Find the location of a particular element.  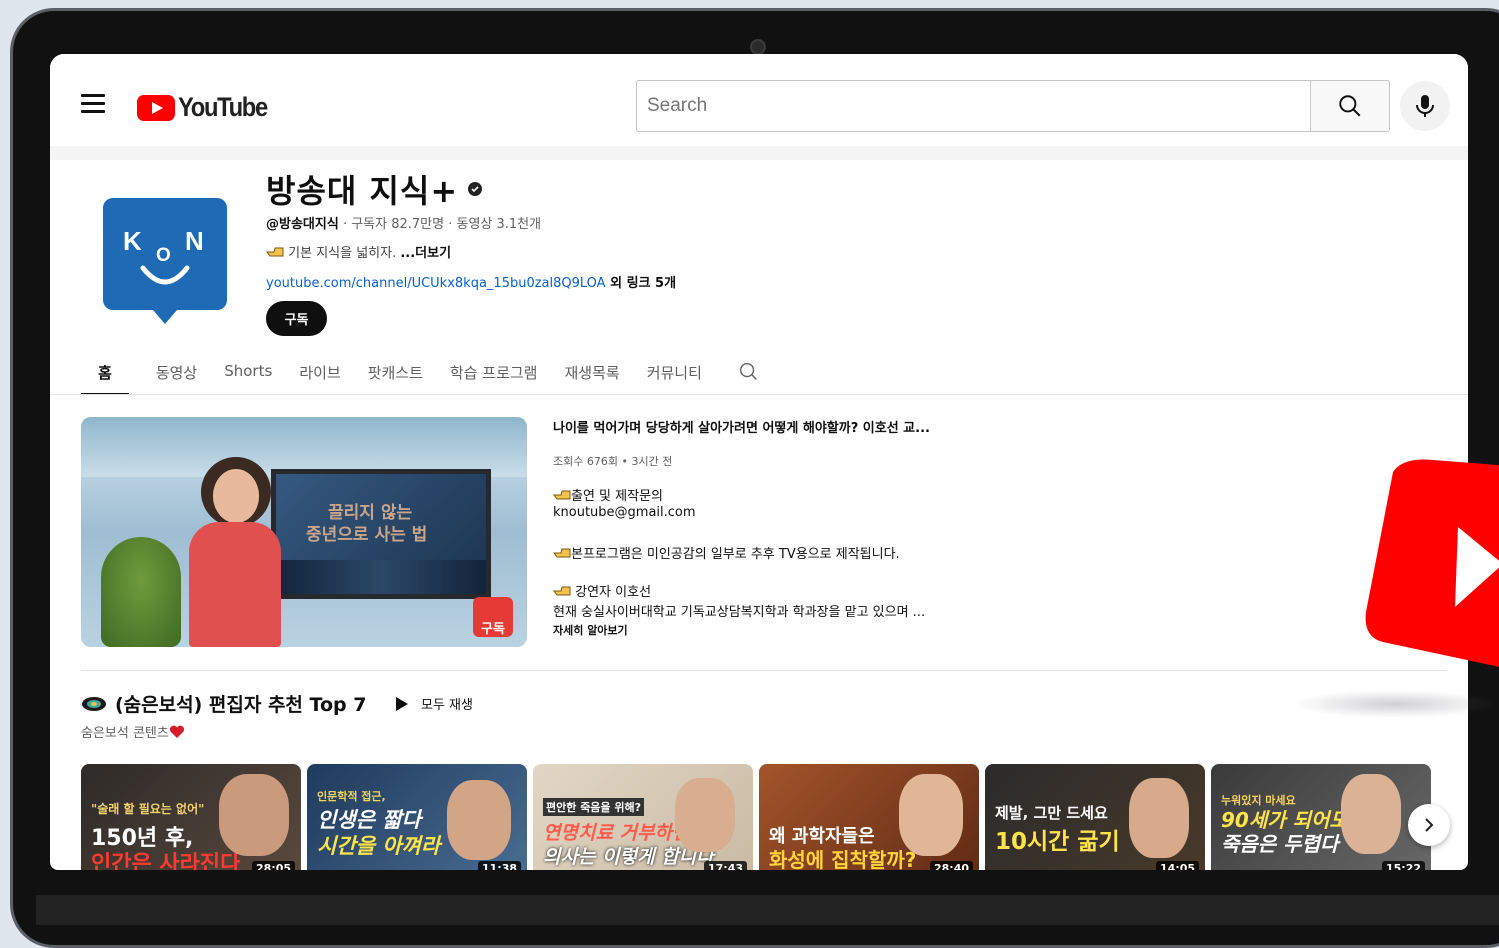

masthead: YouTube is located at coordinates (759, 100).